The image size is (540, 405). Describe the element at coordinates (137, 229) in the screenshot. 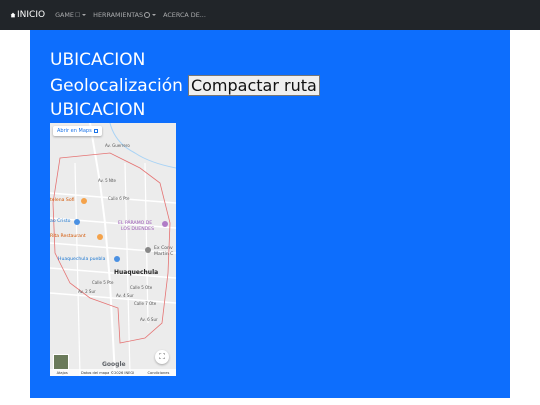

I see `map-label-poi: LOS DUENDES` at that location.